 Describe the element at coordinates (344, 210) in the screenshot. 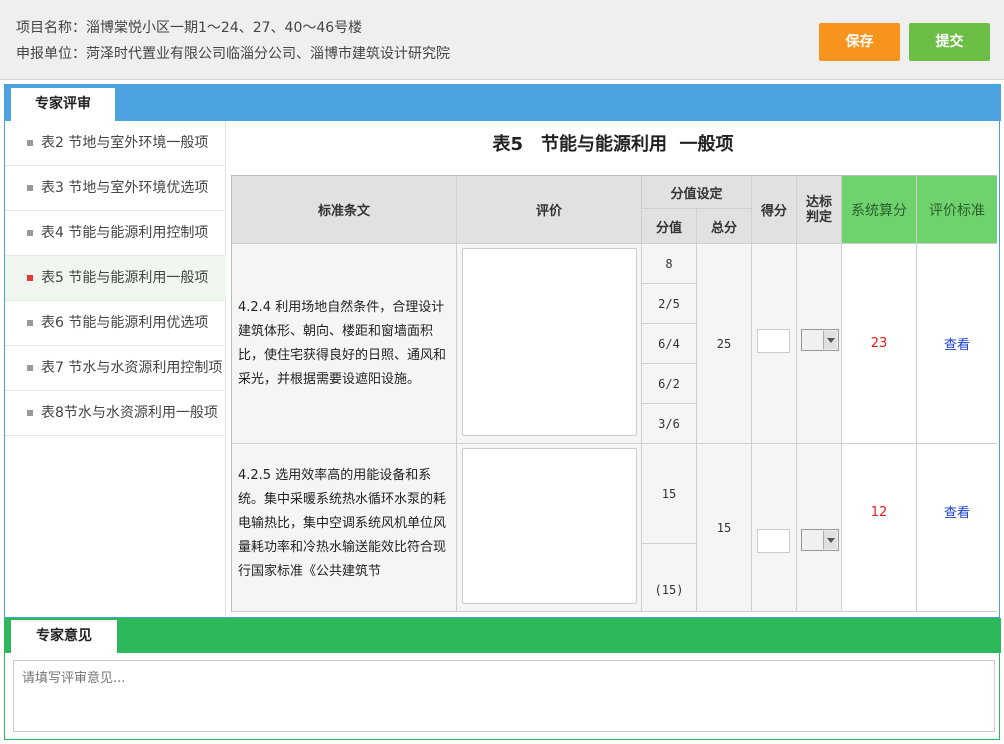

I see `header-clause: 标准条文` at that location.